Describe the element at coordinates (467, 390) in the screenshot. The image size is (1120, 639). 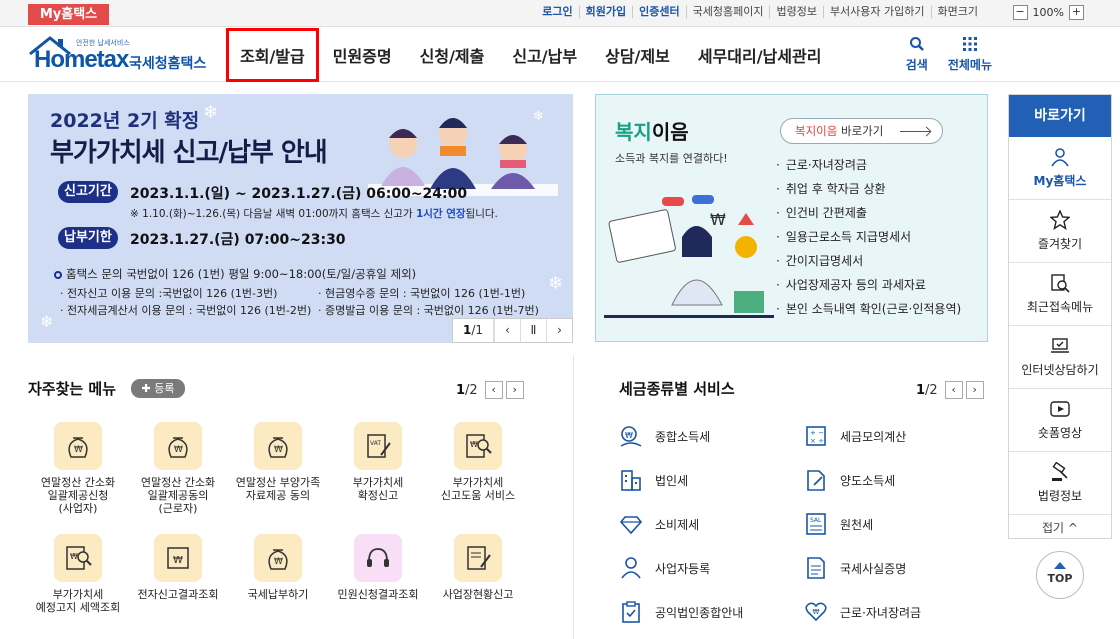
I see `favorites-page-counter: 1/2` at that location.